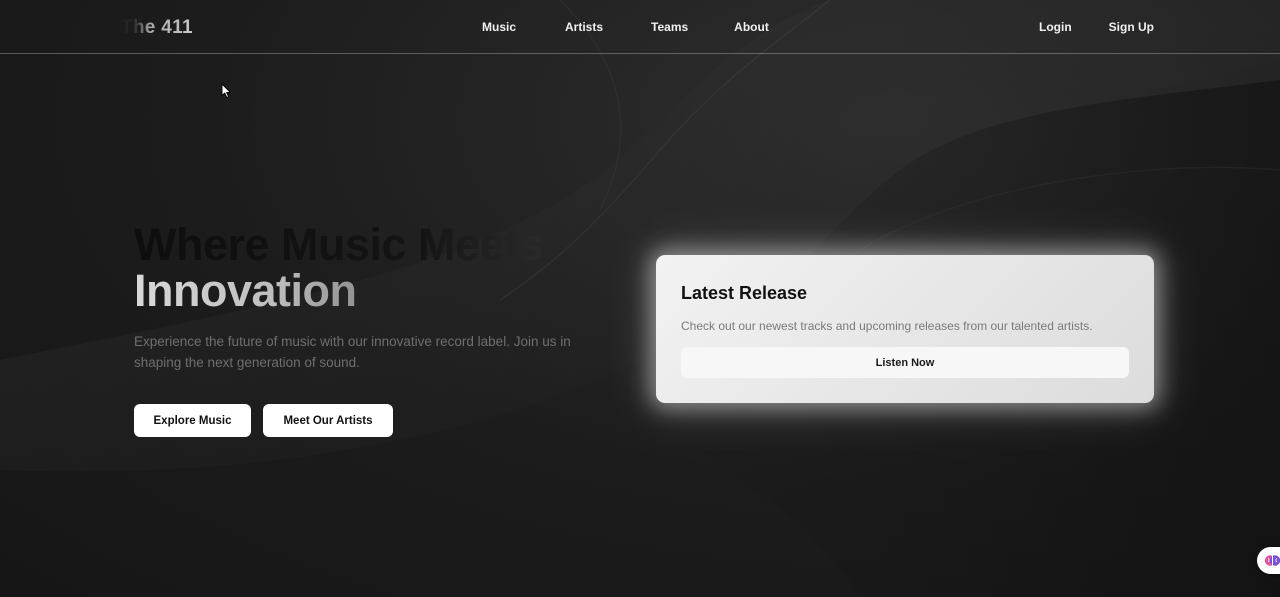 The height and width of the screenshot is (597, 1280). What do you see at coordinates (1055, 27) in the screenshot?
I see `login-link: Login` at bounding box center [1055, 27].